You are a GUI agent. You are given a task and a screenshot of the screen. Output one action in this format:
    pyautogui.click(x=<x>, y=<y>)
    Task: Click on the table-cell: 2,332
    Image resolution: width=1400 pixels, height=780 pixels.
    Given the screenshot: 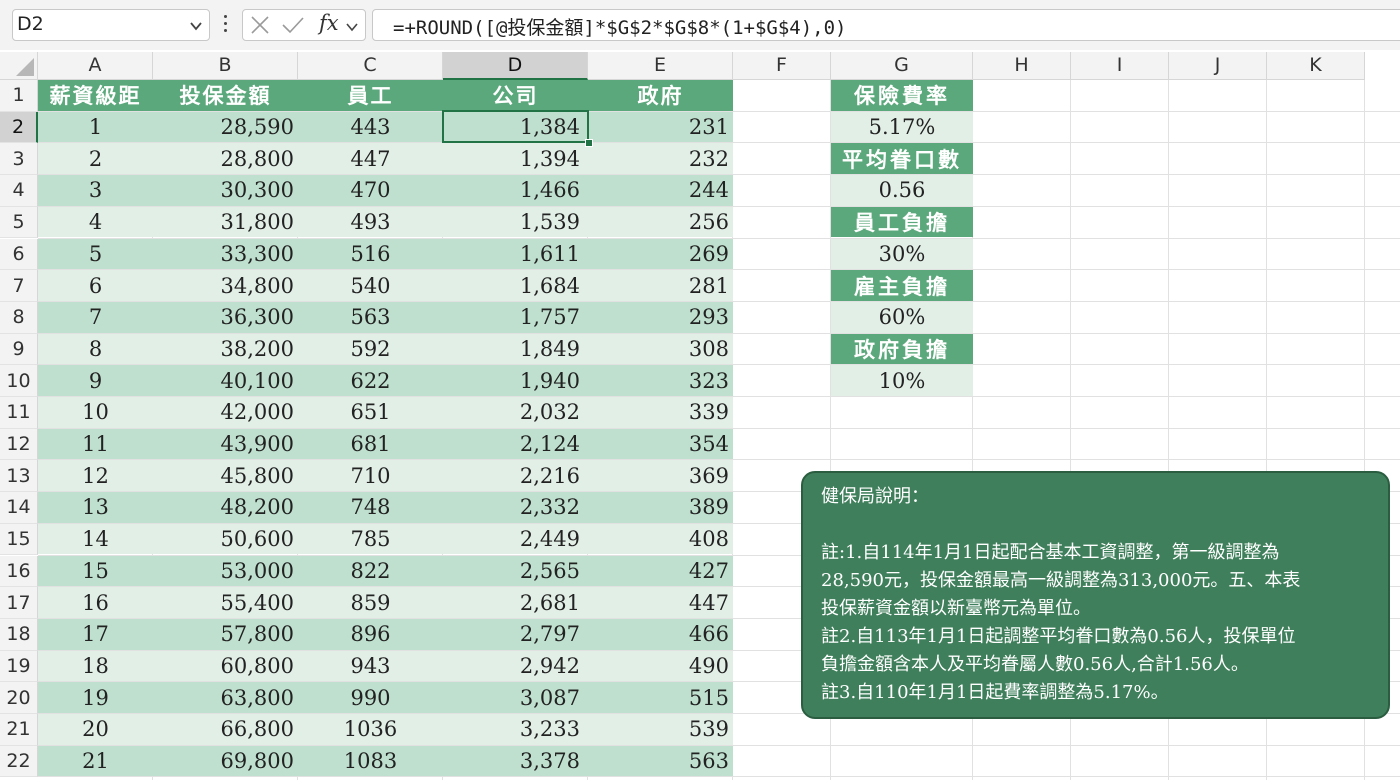 What is the action you would take?
    pyautogui.click(x=515, y=507)
    